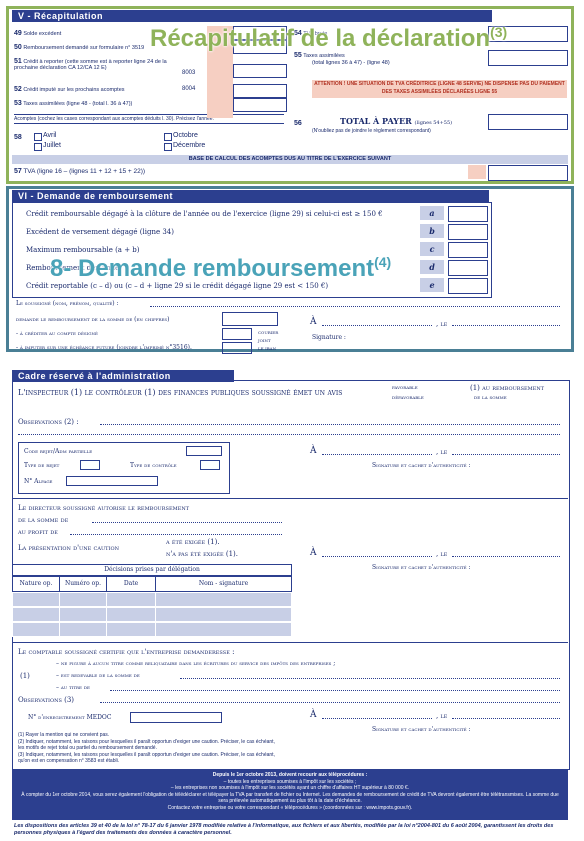 Image resolution: width=584 pixels, height=841 pixels. I want to click on au-profit: au profit de, so click(38, 532).